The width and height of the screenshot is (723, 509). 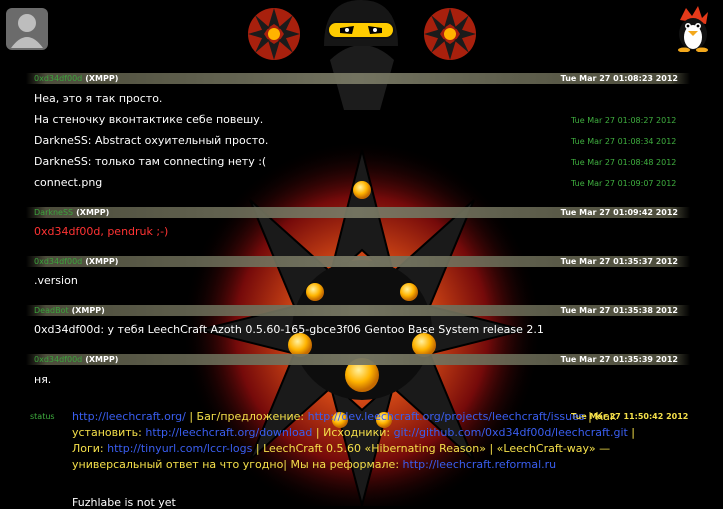 What do you see at coordinates (68, 183) in the screenshot?
I see `attachment-link: connect.png` at bounding box center [68, 183].